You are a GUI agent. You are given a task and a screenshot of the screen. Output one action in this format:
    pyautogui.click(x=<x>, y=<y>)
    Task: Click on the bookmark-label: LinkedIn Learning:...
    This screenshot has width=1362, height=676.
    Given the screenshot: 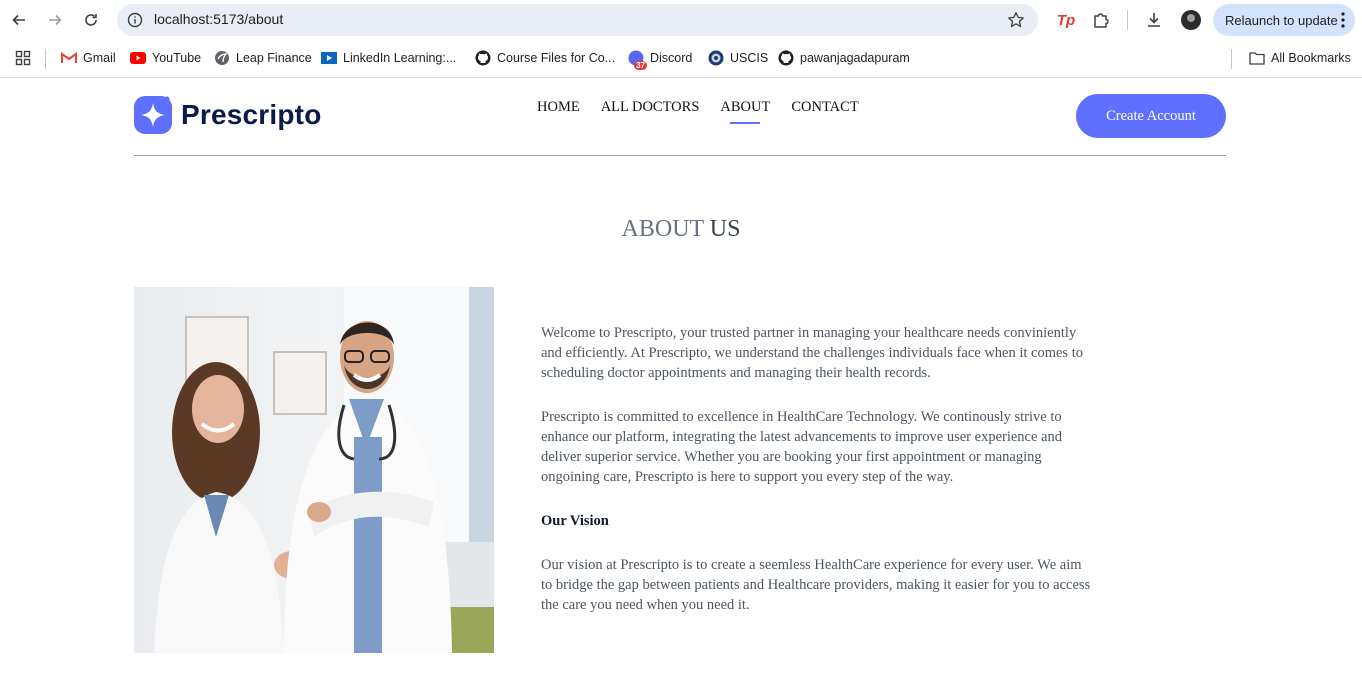 What is the action you would take?
    pyautogui.click(x=400, y=58)
    